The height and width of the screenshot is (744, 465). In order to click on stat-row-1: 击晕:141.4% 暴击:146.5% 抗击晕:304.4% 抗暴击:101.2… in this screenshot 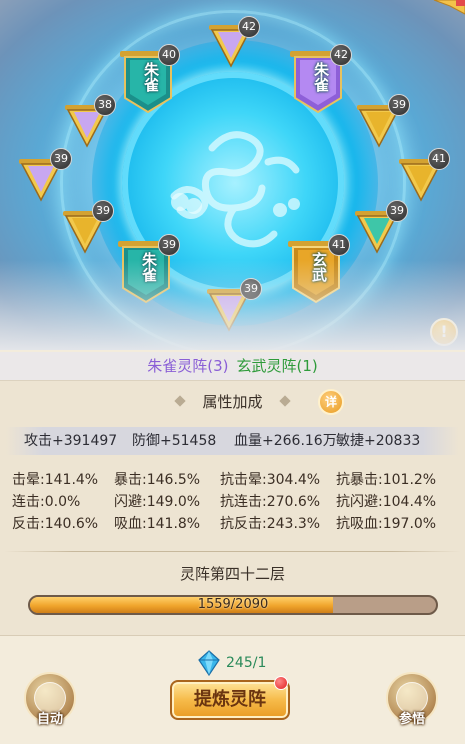, I will do `click(237, 480)`.